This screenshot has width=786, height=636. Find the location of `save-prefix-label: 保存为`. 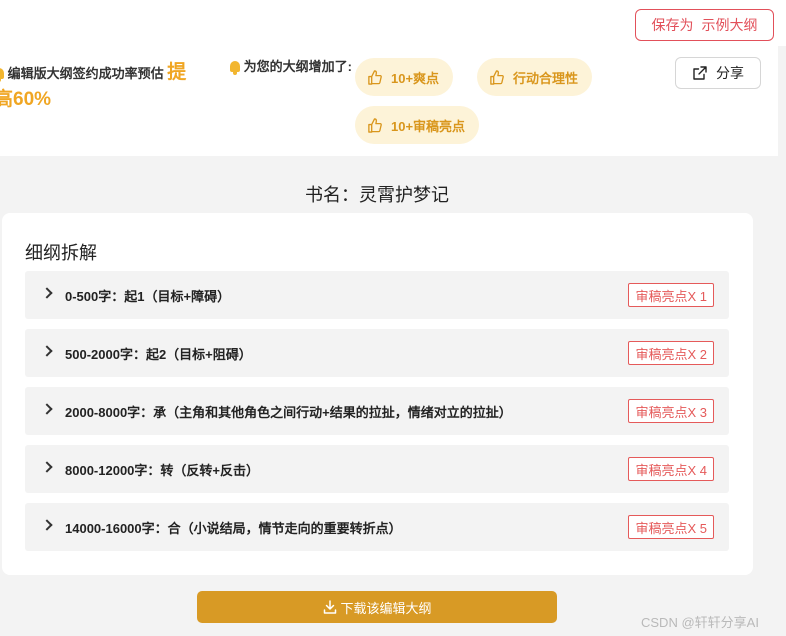

save-prefix-label: 保存为 is located at coordinates (672, 25).